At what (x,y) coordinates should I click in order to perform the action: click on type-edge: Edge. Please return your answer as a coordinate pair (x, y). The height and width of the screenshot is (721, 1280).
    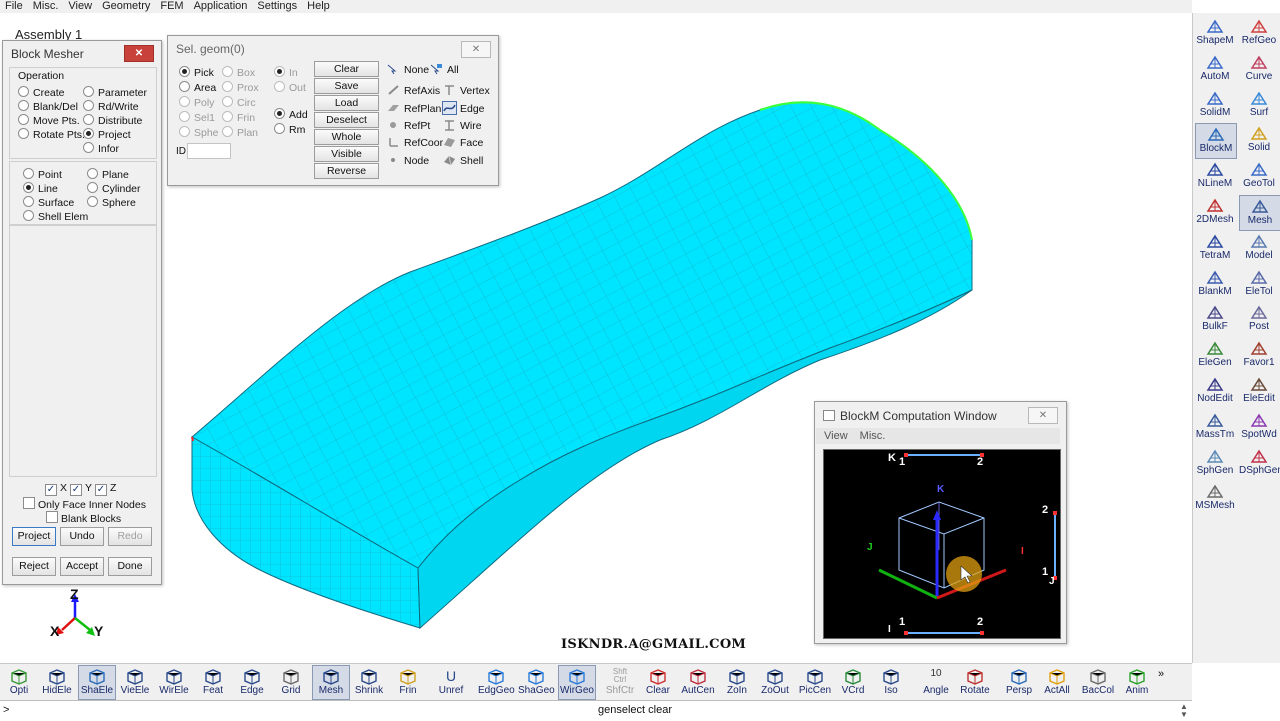
    Looking at the image, I should click on (463, 108).